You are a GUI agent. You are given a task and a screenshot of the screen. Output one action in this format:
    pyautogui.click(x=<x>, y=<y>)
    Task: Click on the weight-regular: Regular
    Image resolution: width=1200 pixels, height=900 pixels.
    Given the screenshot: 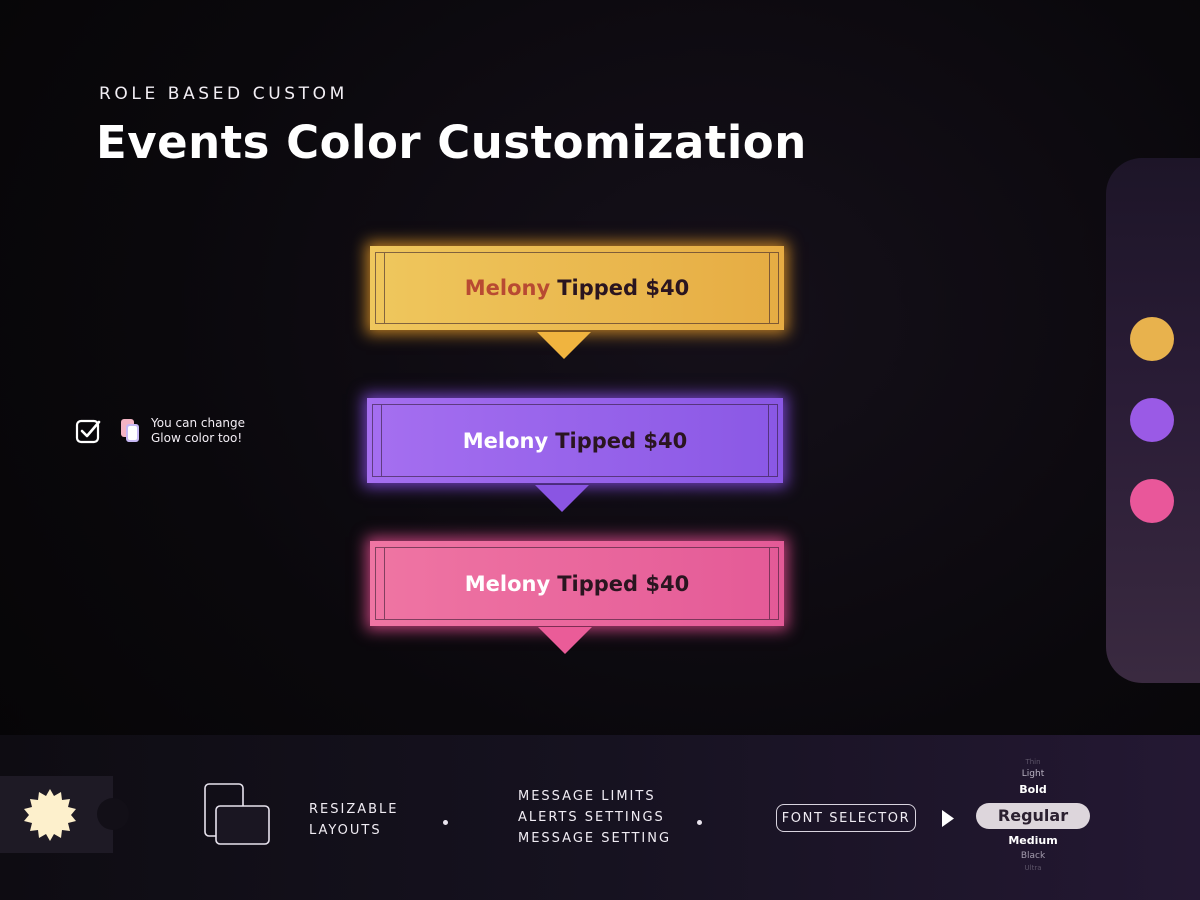 What is the action you would take?
    pyautogui.click(x=1033, y=816)
    